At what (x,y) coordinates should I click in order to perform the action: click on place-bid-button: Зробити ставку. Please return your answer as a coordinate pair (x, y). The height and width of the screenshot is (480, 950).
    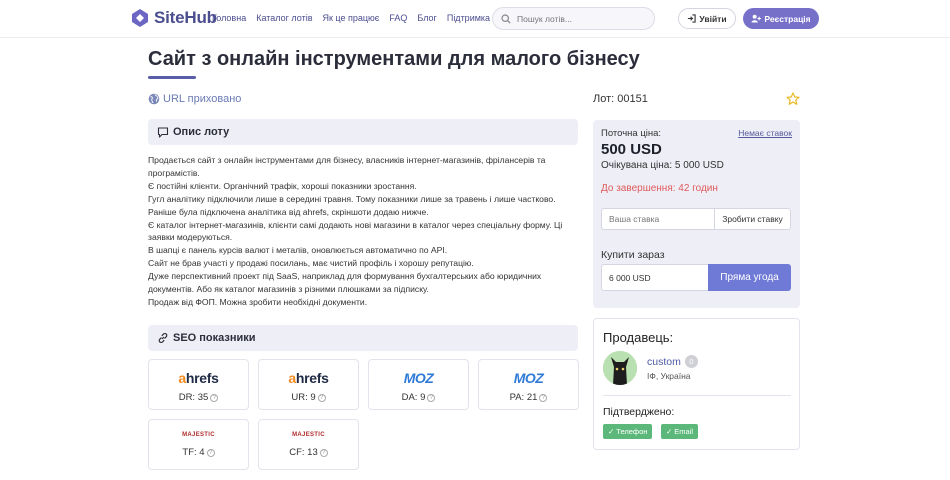
    Looking at the image, I should click on (752, 219).